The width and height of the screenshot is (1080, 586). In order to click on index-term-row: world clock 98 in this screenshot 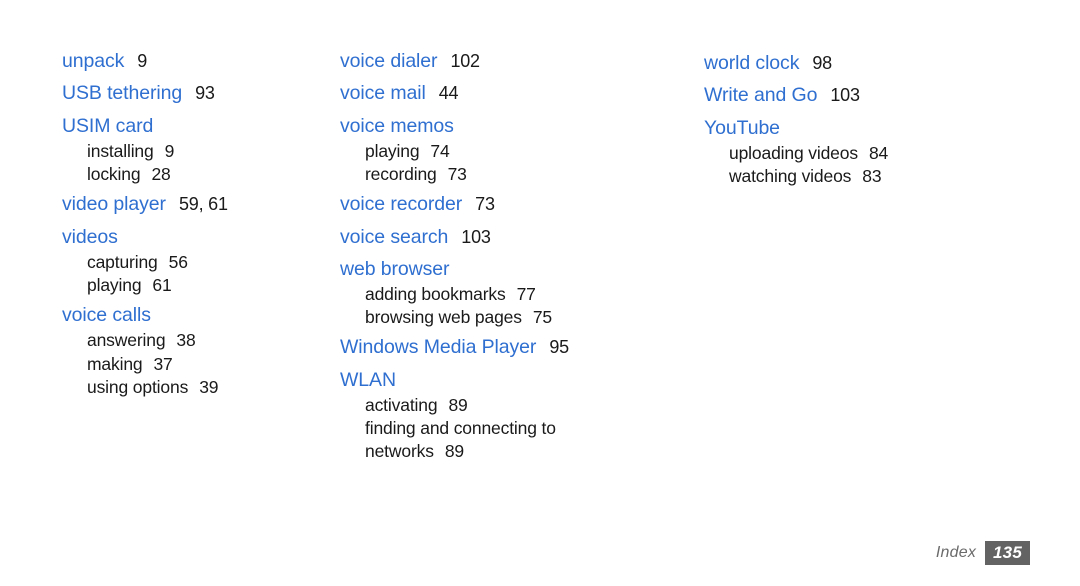, I will do `click(892, 61)`.